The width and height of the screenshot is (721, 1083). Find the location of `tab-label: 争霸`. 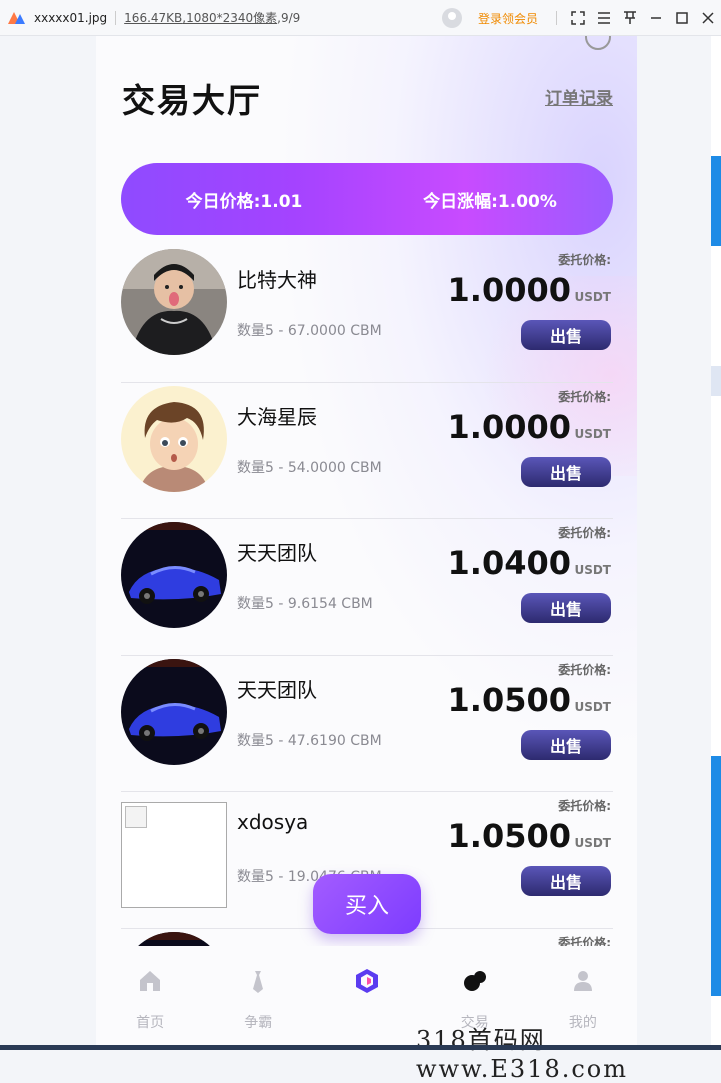

tab-label: 争霸 is located at coordinates (258, 1023).